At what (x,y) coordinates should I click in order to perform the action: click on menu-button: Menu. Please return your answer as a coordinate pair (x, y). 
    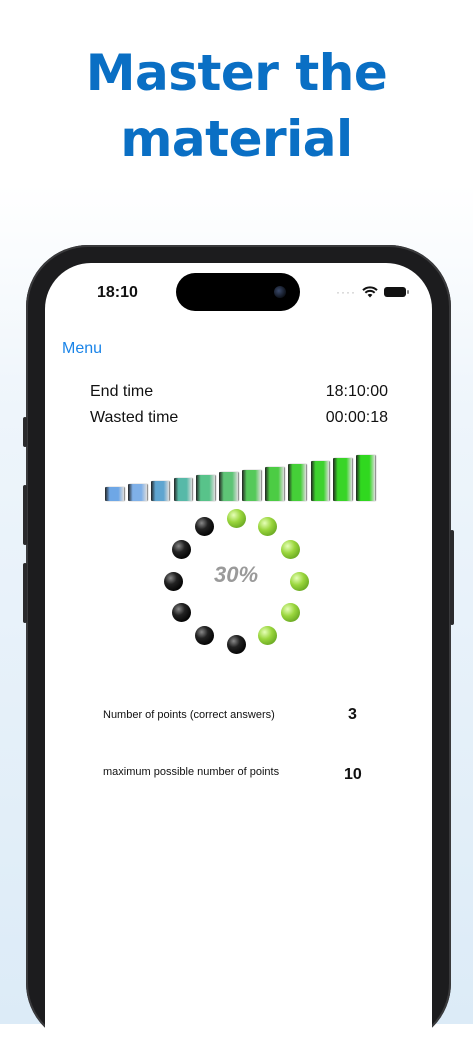
    Looking at the image, I should click on (82, 349).